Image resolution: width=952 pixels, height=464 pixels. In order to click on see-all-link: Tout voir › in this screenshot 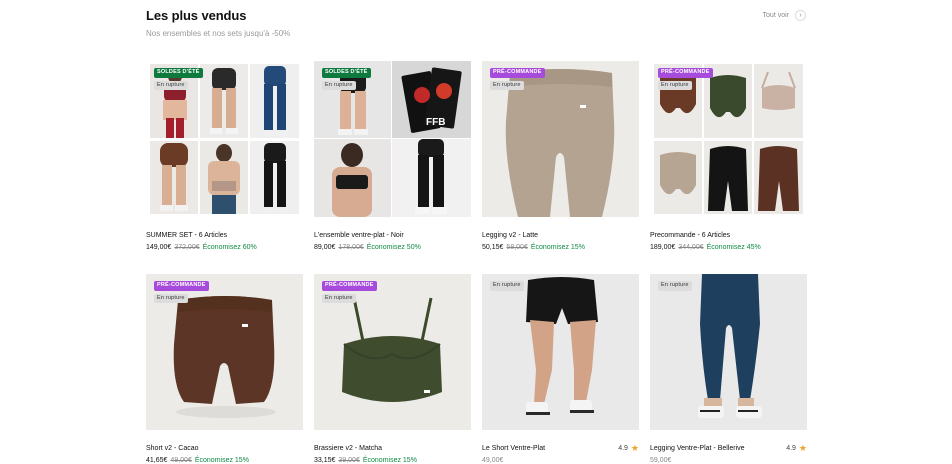, I will do `click(784, 15)`.